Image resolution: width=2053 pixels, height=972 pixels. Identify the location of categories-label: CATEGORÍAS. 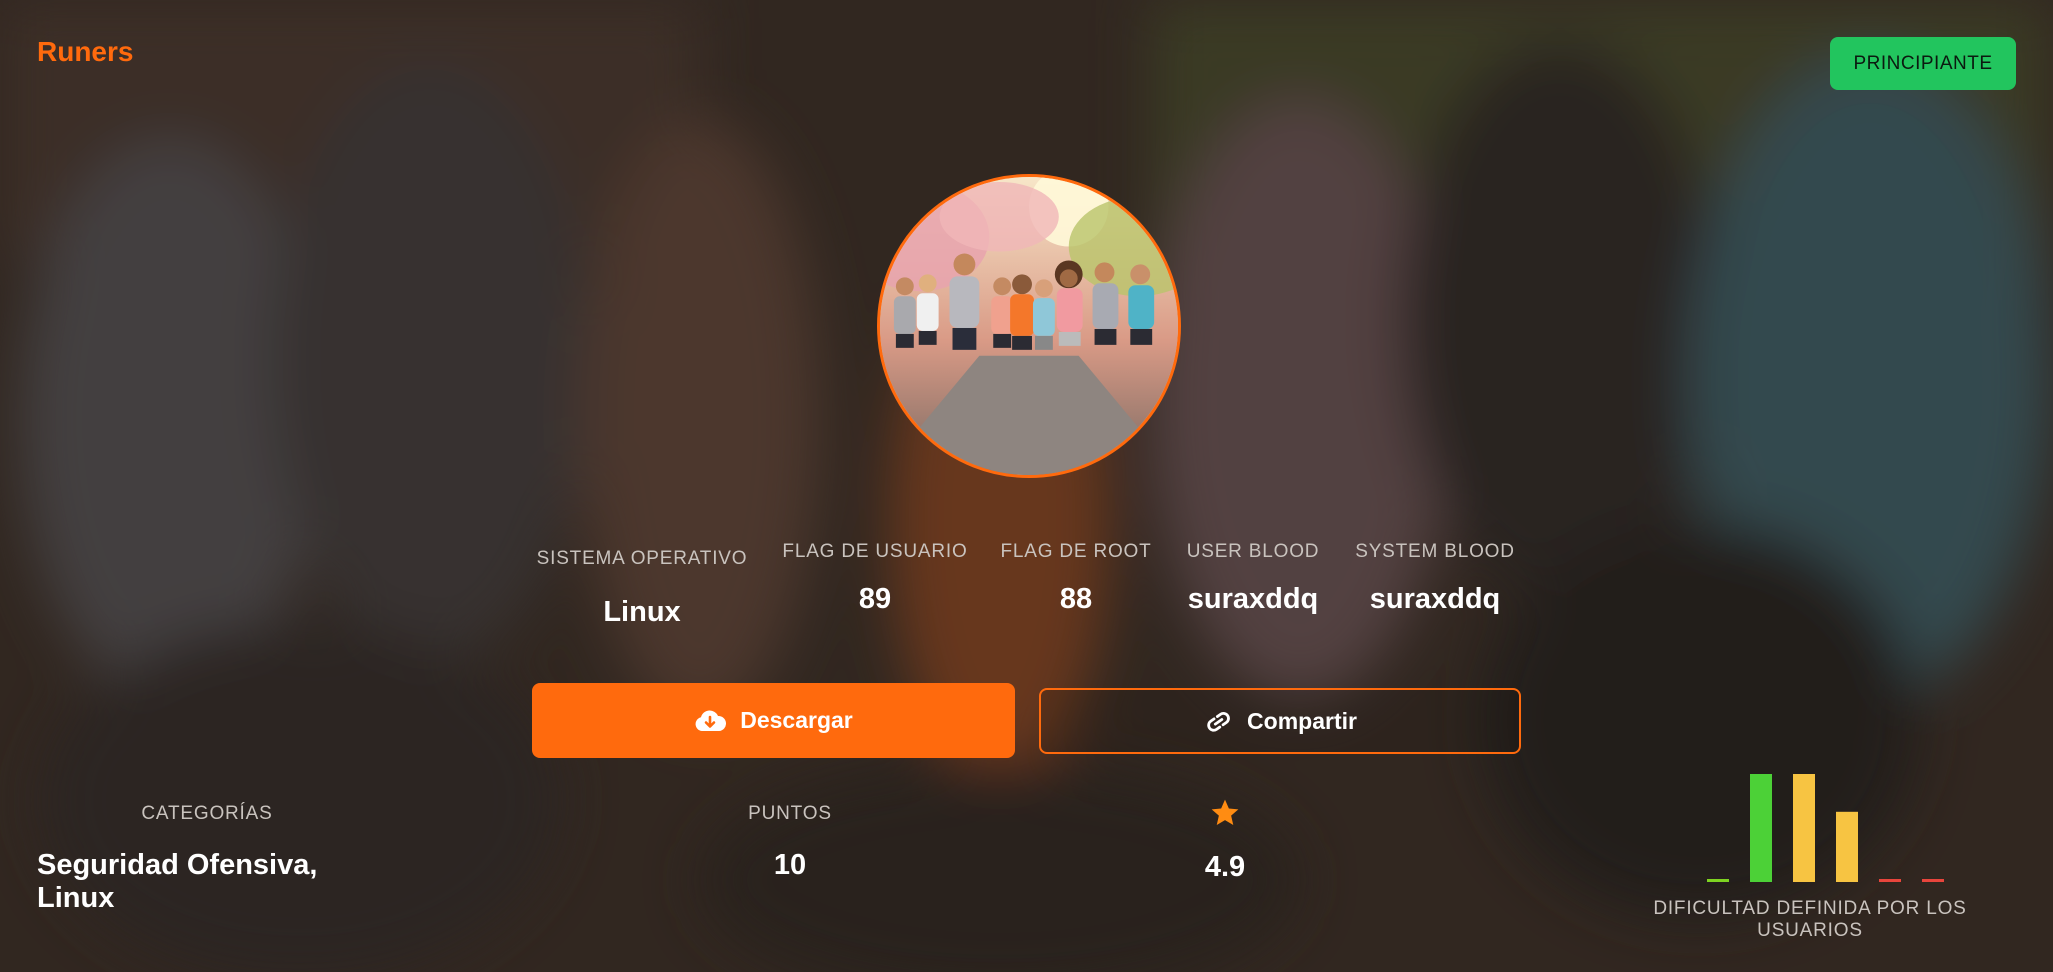
(207, 813).